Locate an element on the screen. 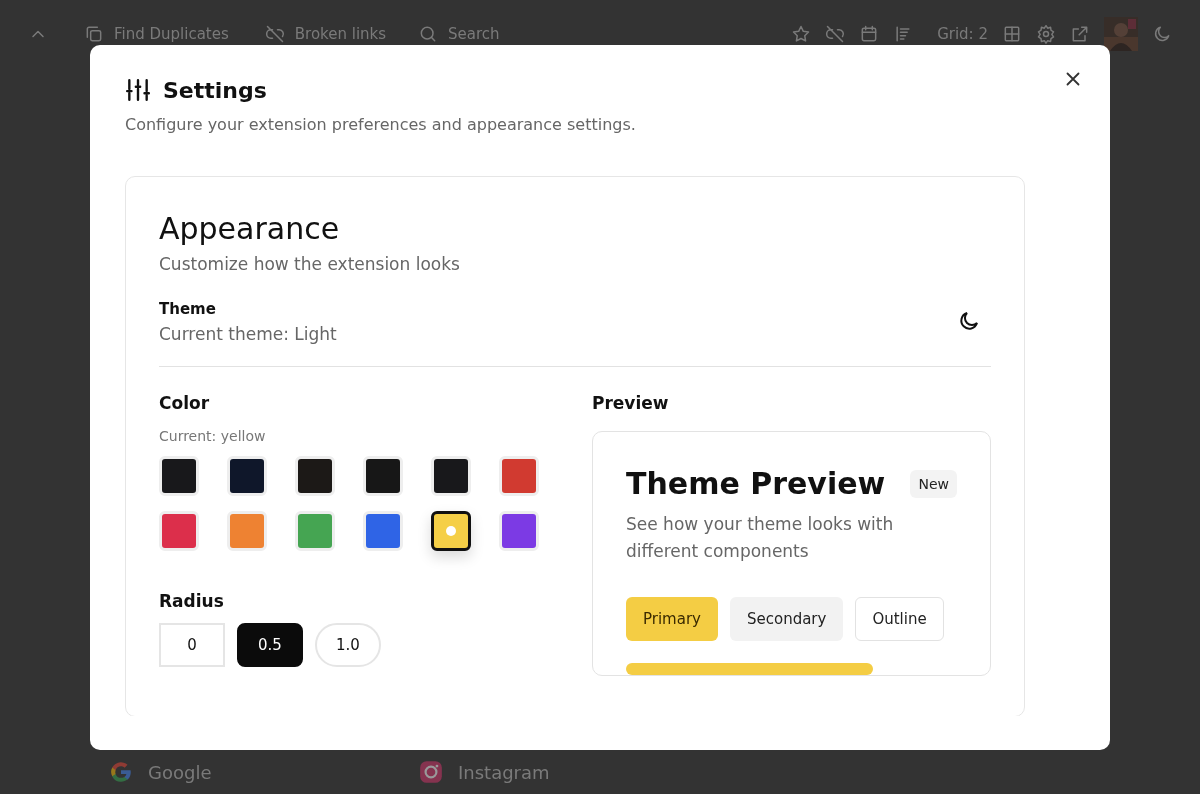 The image size is (1200, 794). dialog-subtitle: Configure your extension preferences and appearance settings. is located at coordinates (381, 124).